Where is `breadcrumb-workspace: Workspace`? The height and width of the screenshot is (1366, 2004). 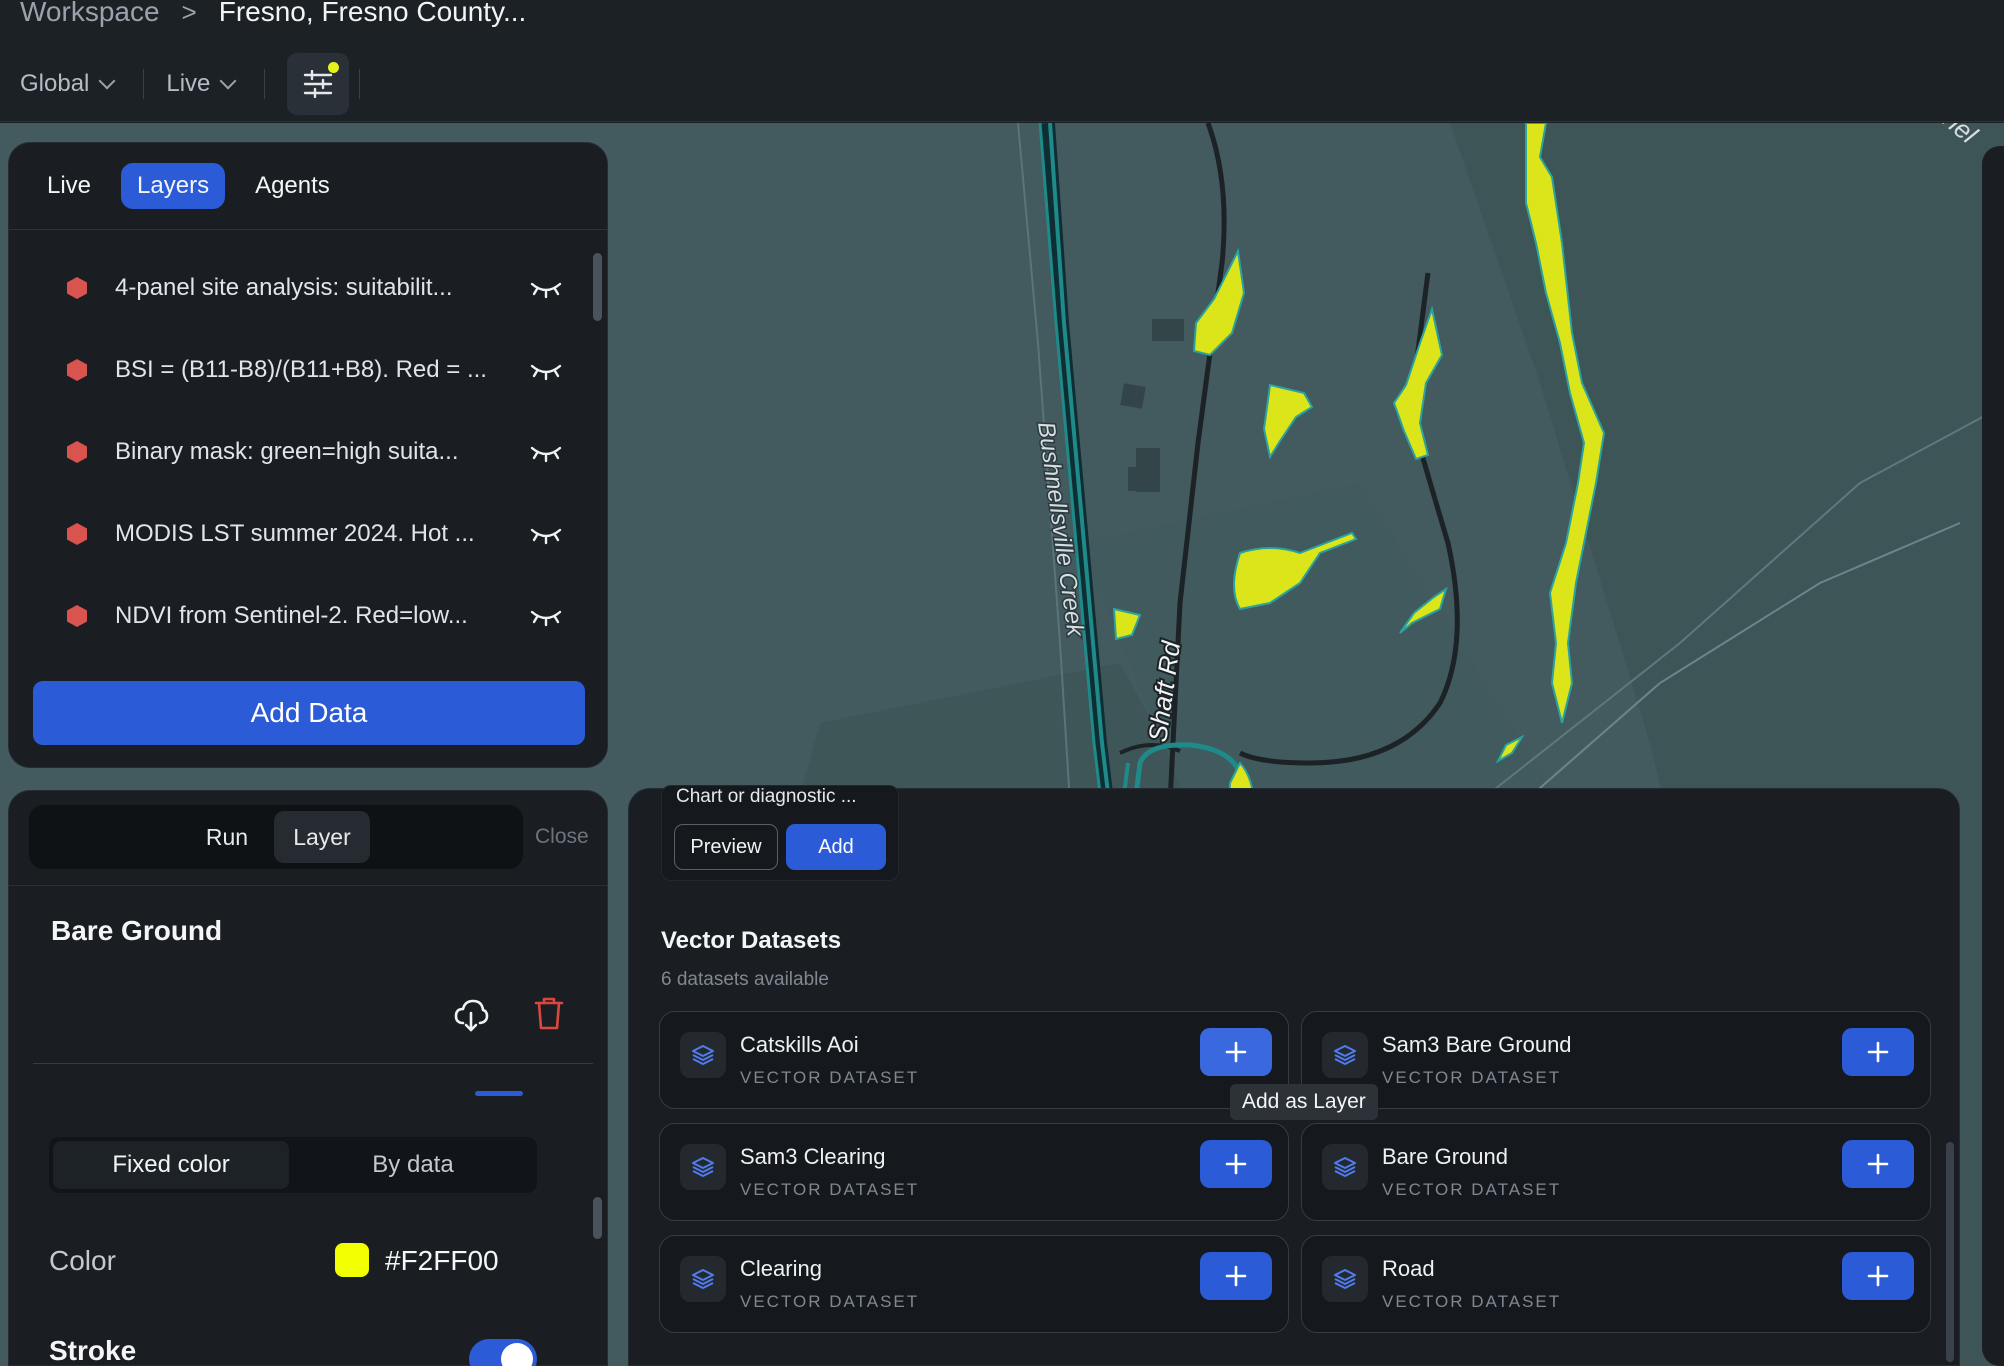
breadcrumb-workspace: Workspace is located at coordinates (90, 14).